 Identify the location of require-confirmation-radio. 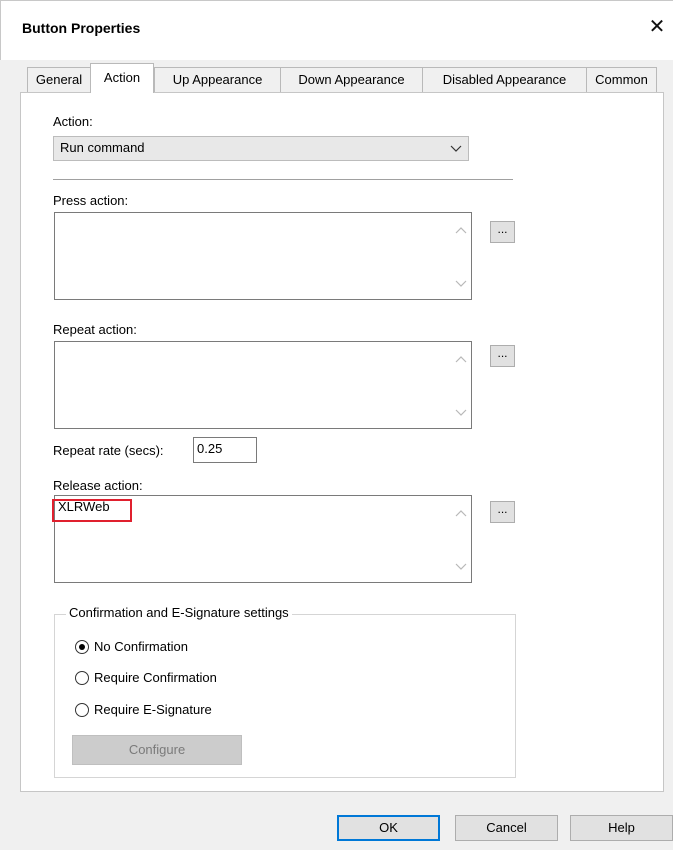
(82, 678).